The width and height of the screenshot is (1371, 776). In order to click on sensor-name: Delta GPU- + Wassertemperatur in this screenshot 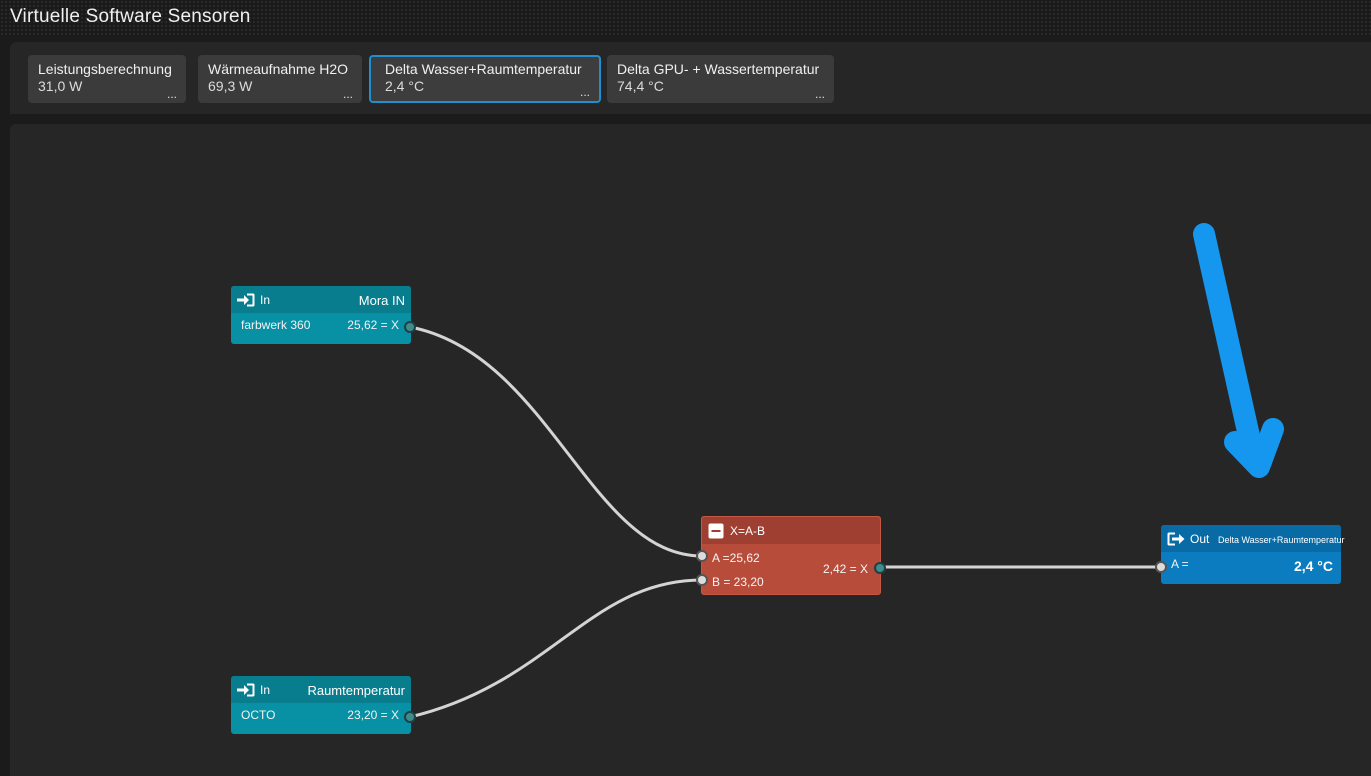, I will do `click(718, 69)`.